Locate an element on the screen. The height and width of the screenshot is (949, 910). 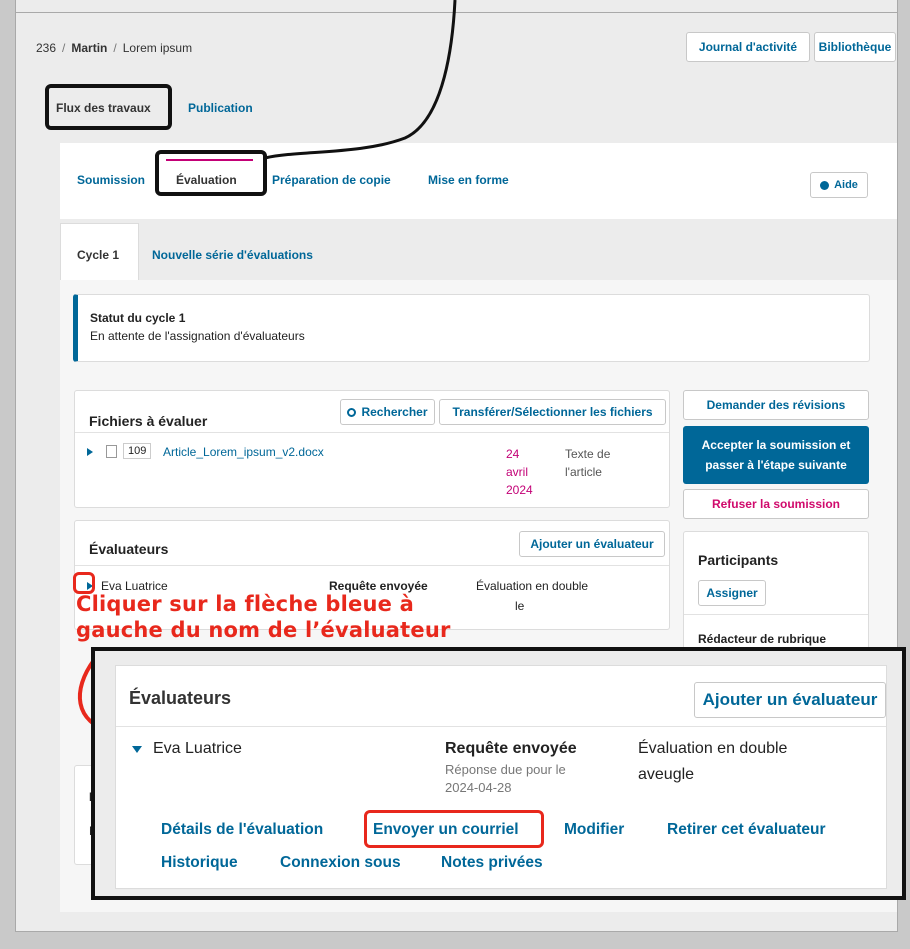
zoom-reviewers-title: Évaluateurs is located at coordinates (180, 698).